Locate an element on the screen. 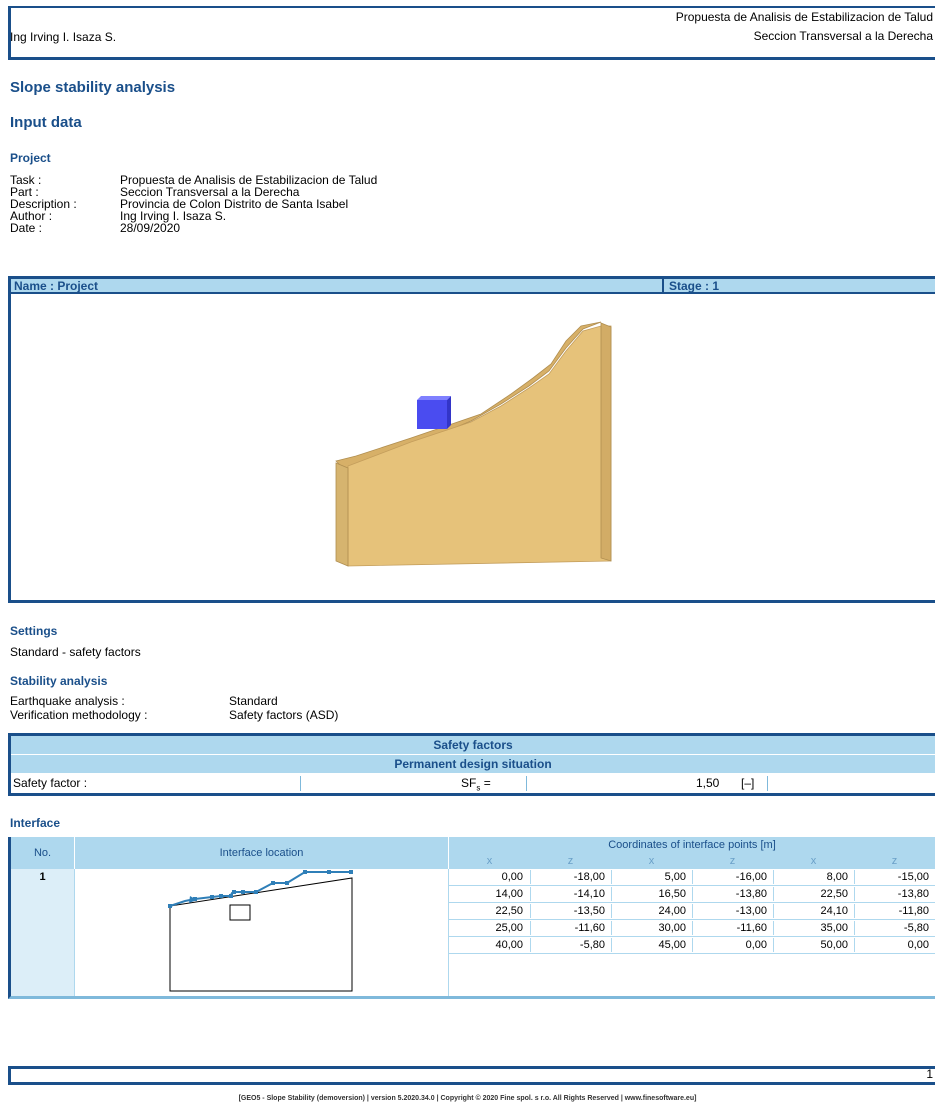 This screenshot has height=1110, width=935. coord-x: 24,00 is located at coordinates (648, 911).